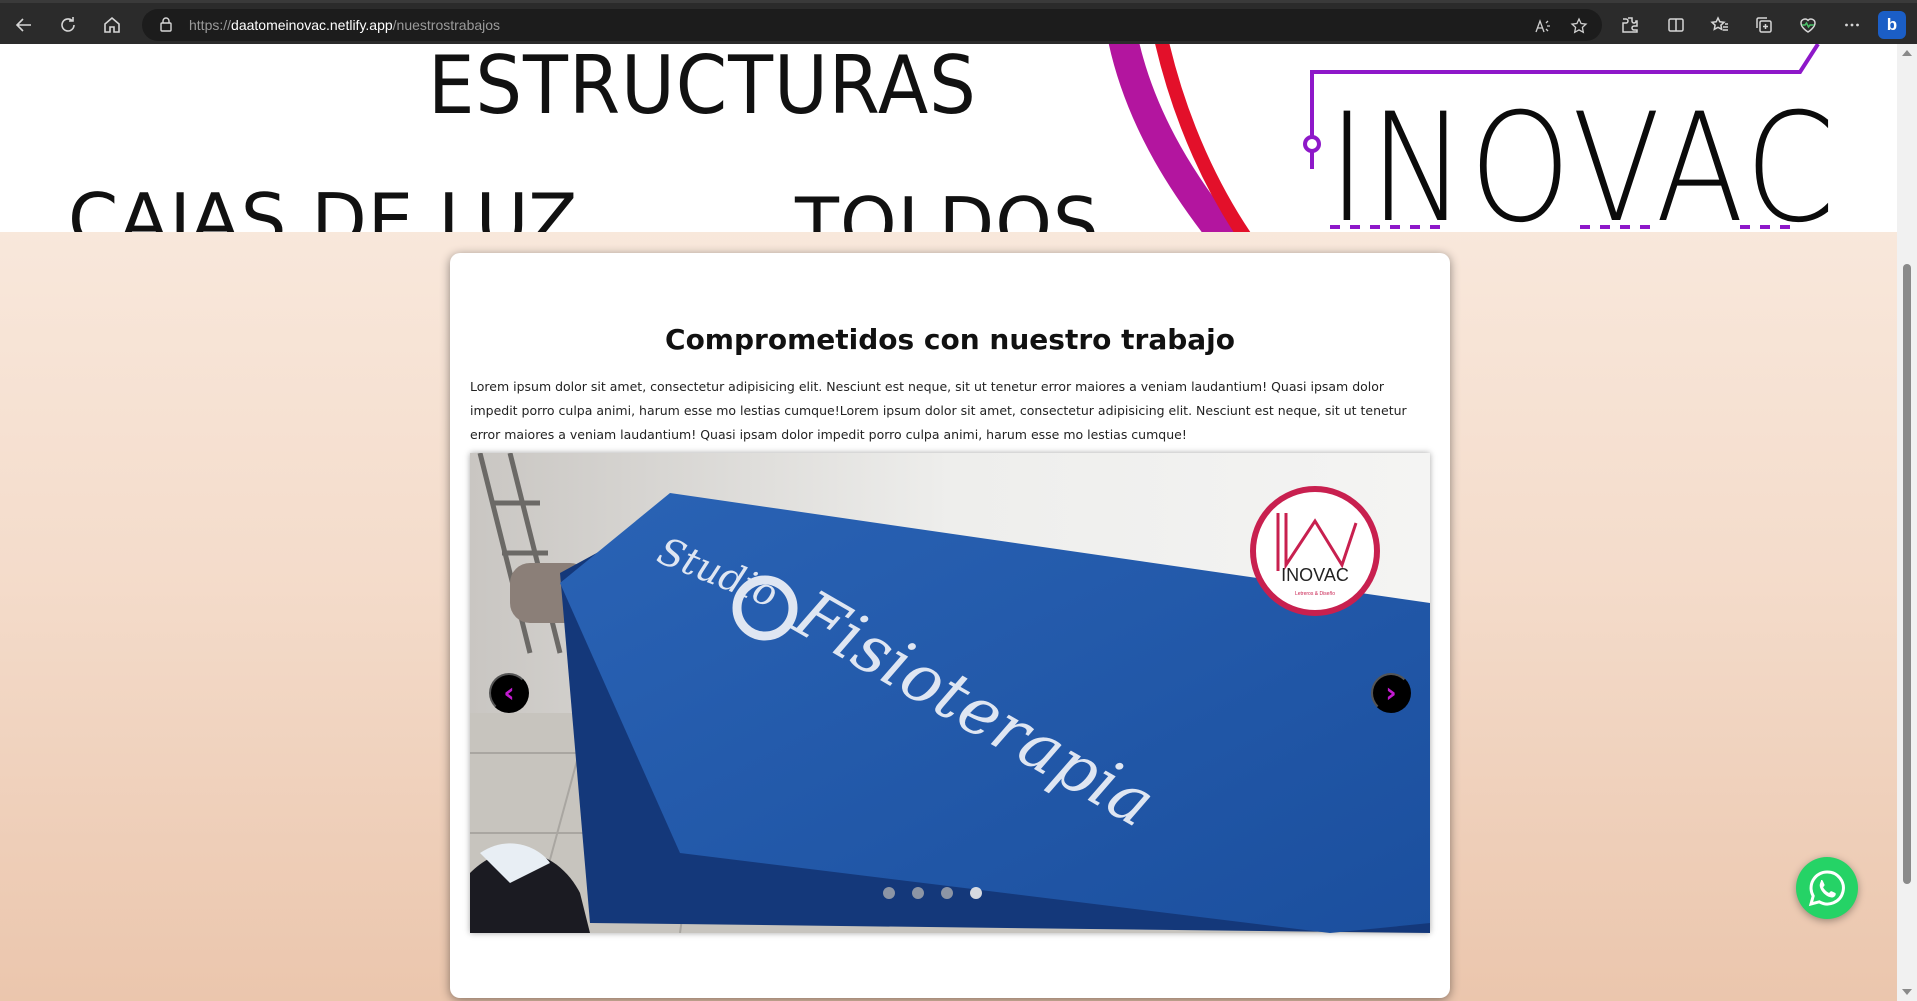 The width and height of the screenshot is (1917, 1001). I want to click on chevron-left-icon: ‹, so click(509, 692).